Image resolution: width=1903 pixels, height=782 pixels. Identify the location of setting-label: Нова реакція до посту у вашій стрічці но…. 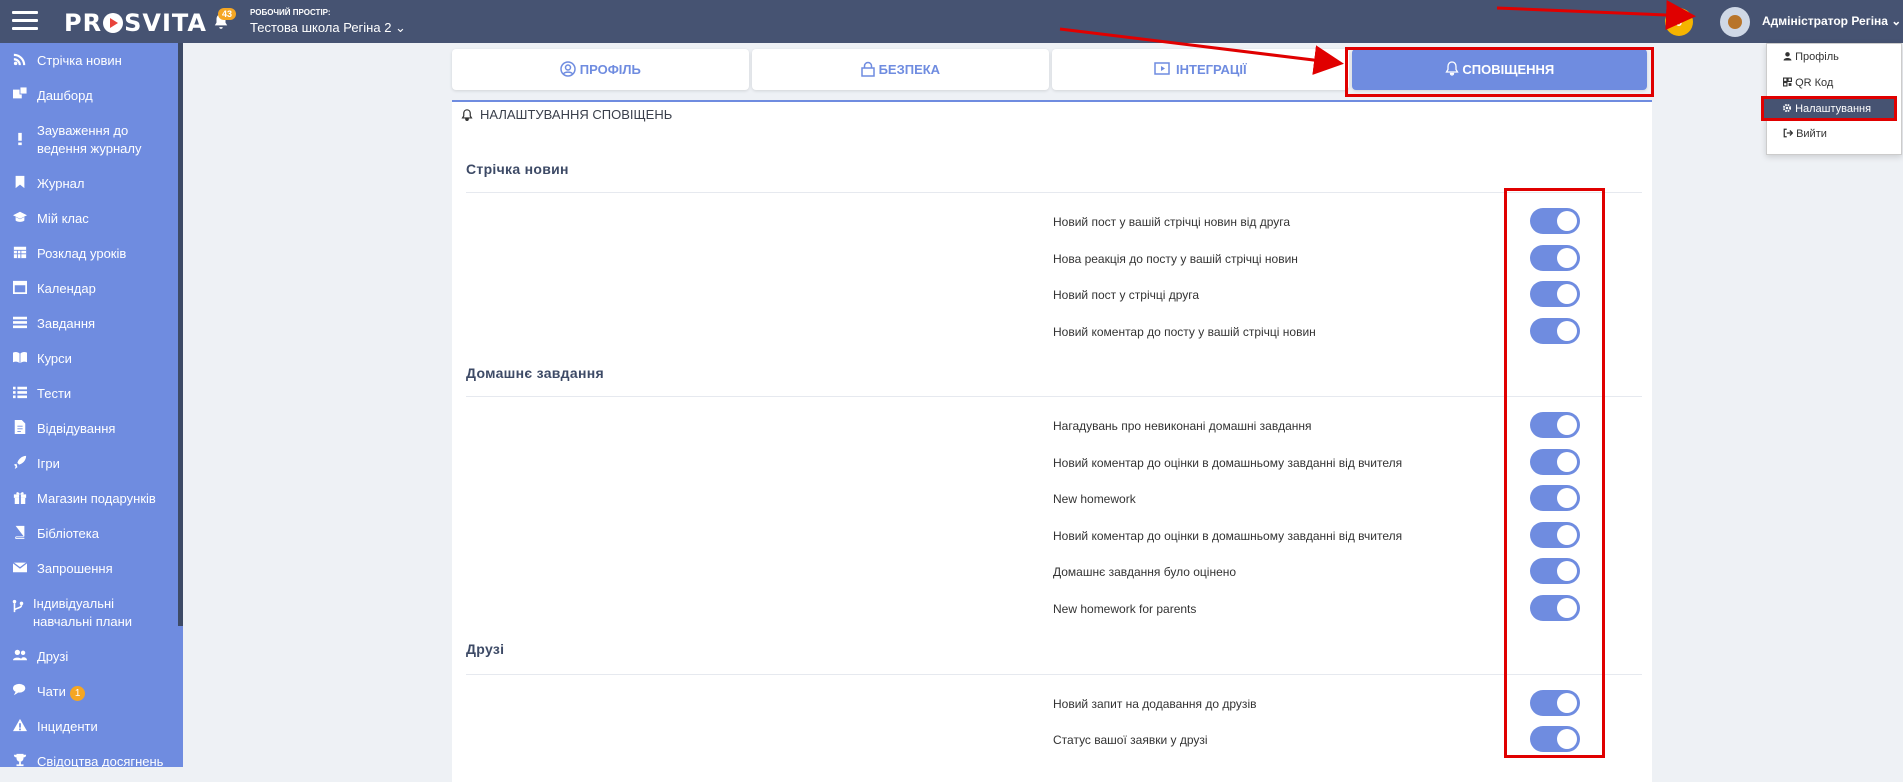
(1175, 259).